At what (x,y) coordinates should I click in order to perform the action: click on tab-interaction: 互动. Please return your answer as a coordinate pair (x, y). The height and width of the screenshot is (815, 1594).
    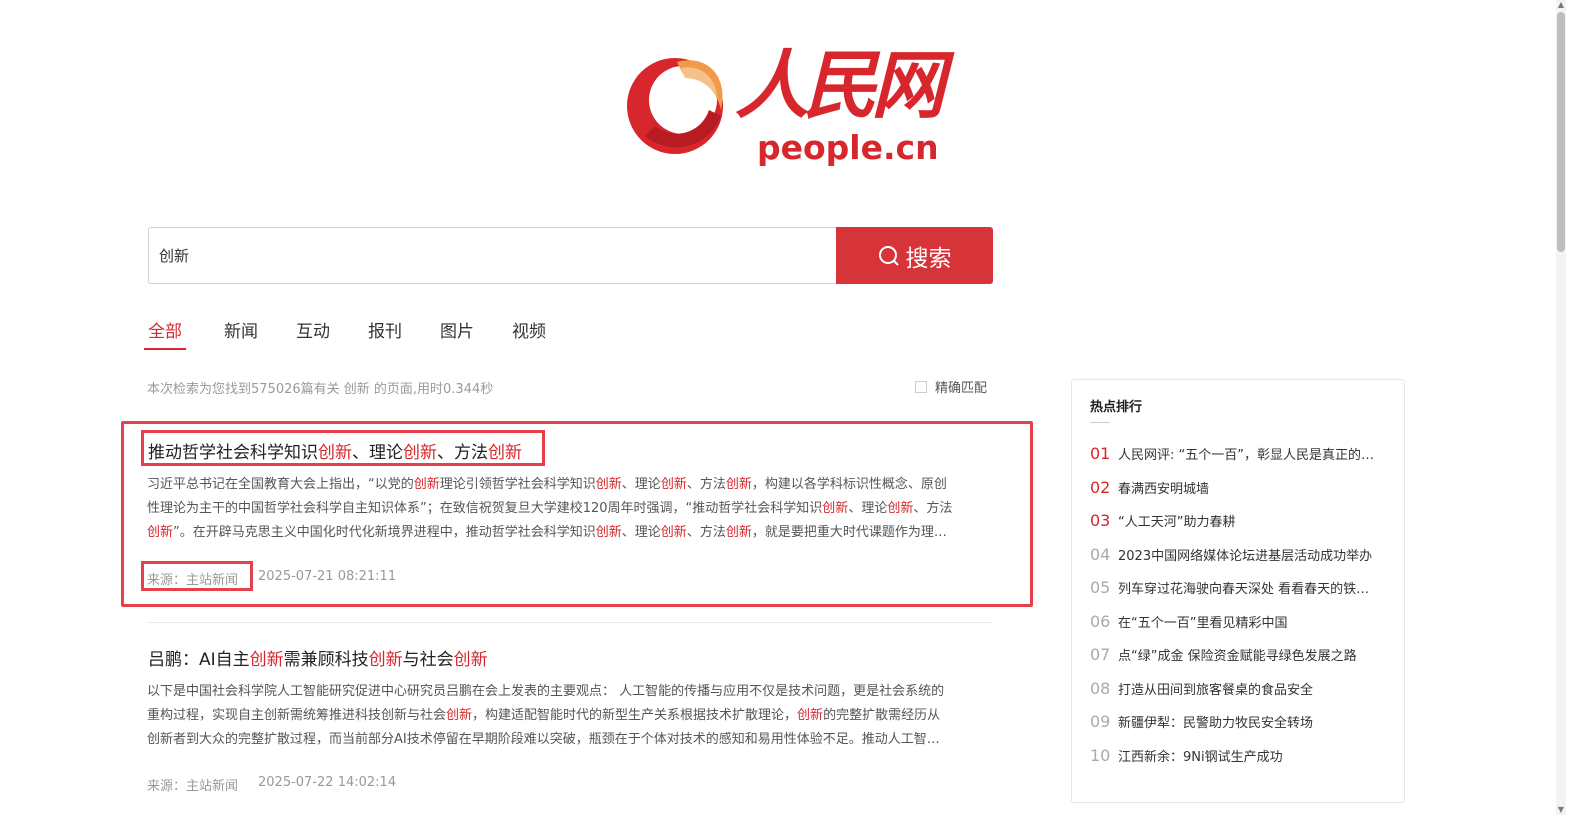
    Looking at the image, I should click on (313, 333).